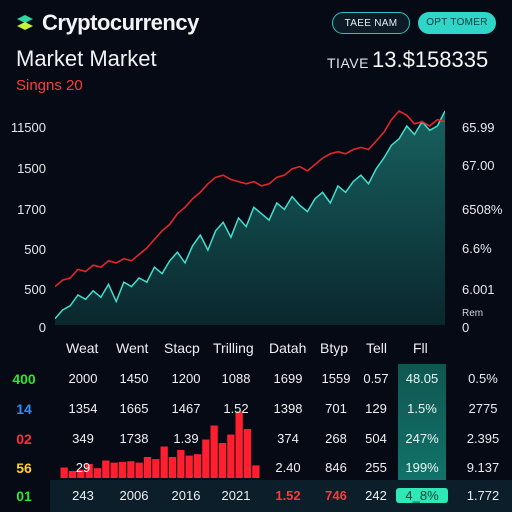 This screenshot has height=512, width=512. What do you see at coordinates (134, 378) in the screenshot?
I see `table-cell: 1450` at bounding box center [134, 378].